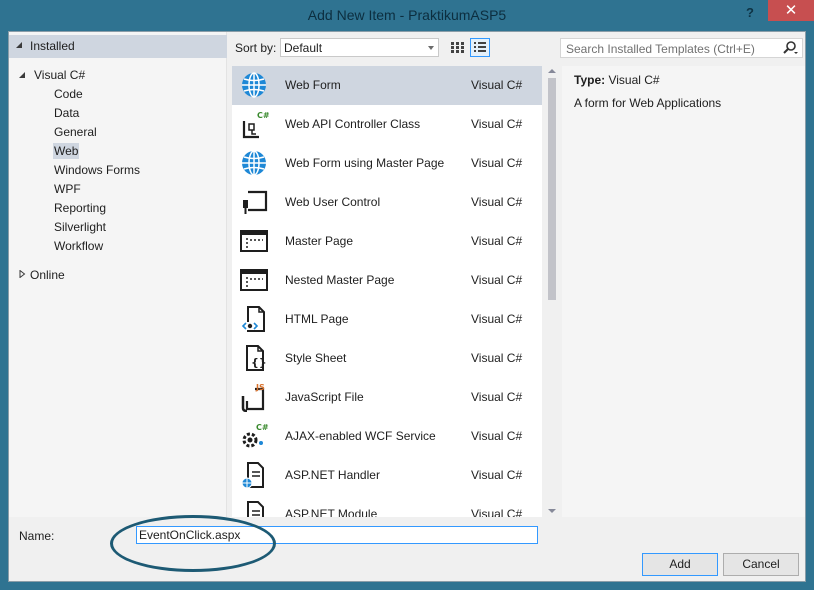  I want to click on template-name: ASP.NET Handler, so click(332, 475).